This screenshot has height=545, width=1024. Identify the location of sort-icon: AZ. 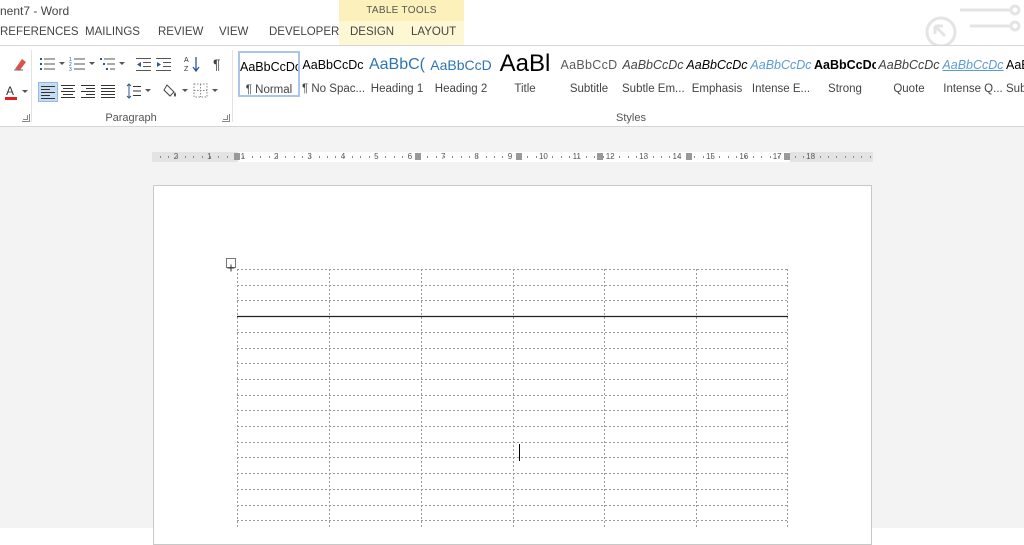
(192, 64).